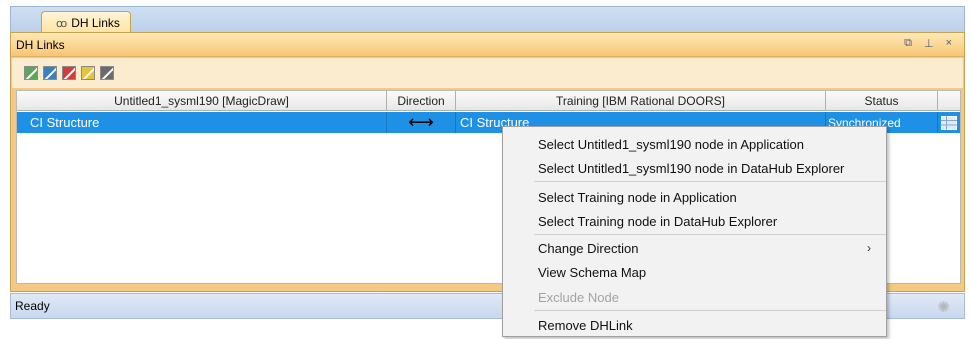 The height and width of the screenshot is (339, 970). What do you see at coordinates (421, 101) in the screenshot?
I see `column-header-direction: Direction` at bounding box center [421, 101].